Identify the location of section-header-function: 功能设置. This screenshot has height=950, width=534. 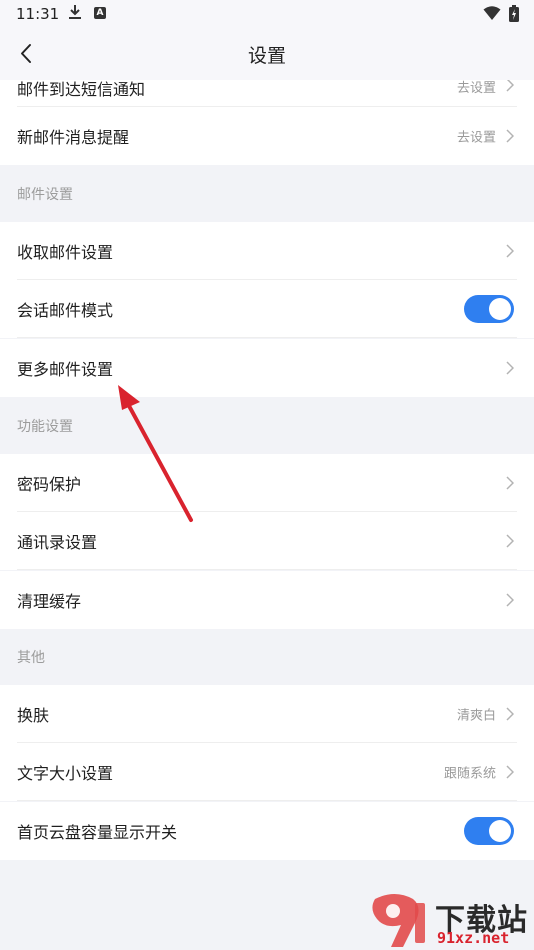
(267, 426).